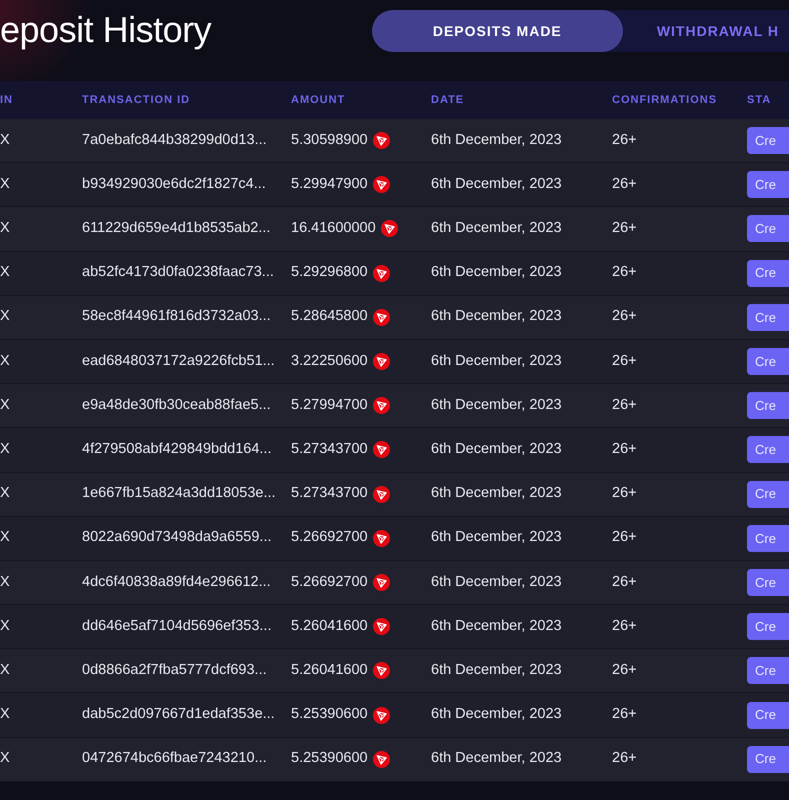  Describe the element at coordinates (329, 405) in the screenshot. I see `table-cell-text: 5.27994700` at that location.